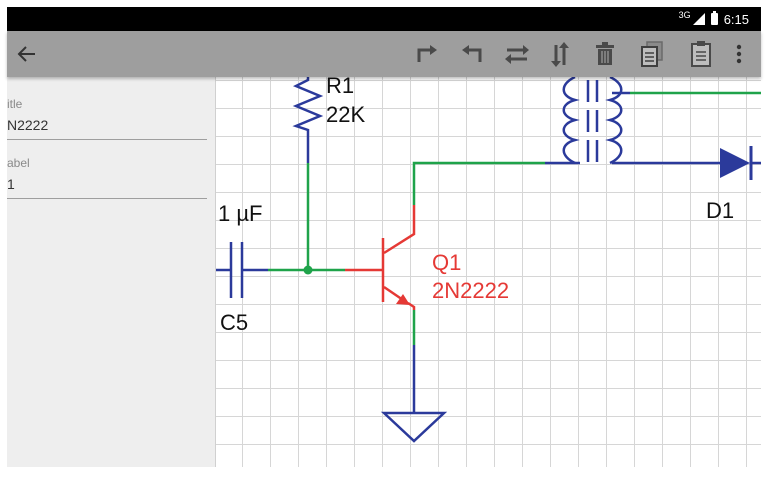 Image resolution: width=768 pixels, height=477 pixels. Describe the element at coordinates (345, 114) in the screenshot. I see `resistor-value-label: 22K` at that location.